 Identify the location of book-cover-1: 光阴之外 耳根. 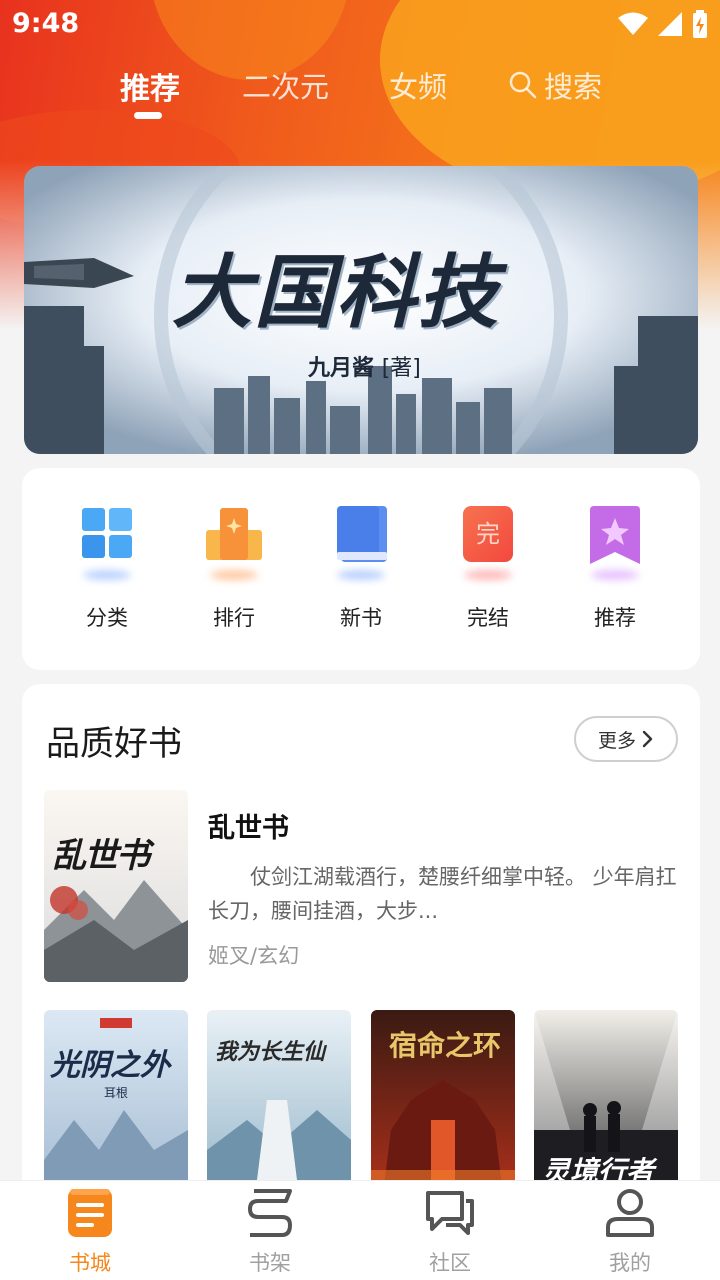
(116, 1107).